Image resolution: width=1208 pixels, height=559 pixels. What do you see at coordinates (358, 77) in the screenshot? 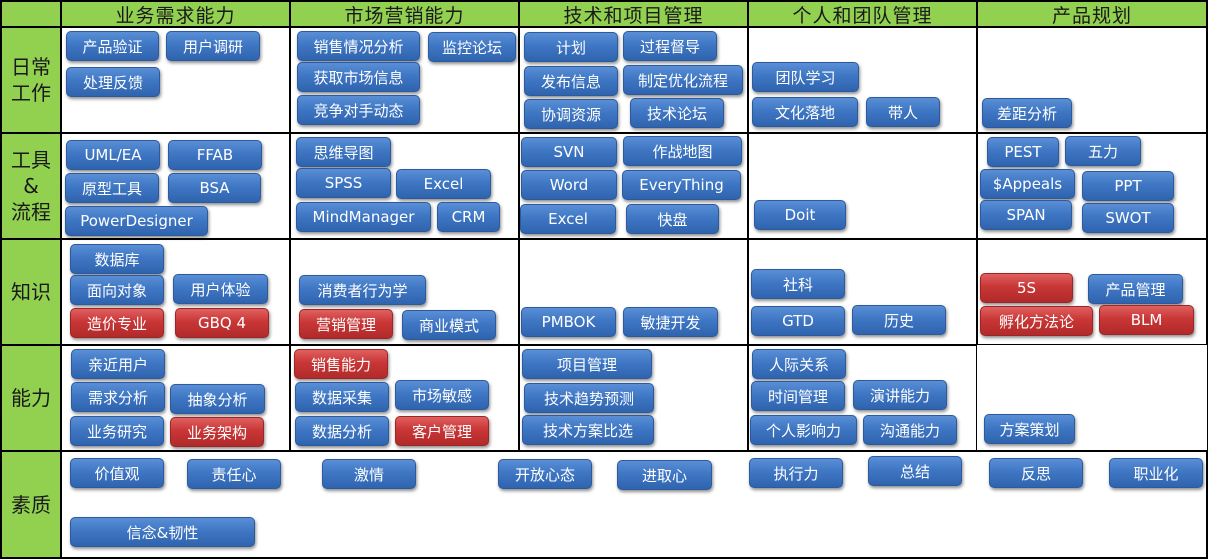
I see `item-daily-marketing-2: 获取市场信息` at bounding box center [358, 77].